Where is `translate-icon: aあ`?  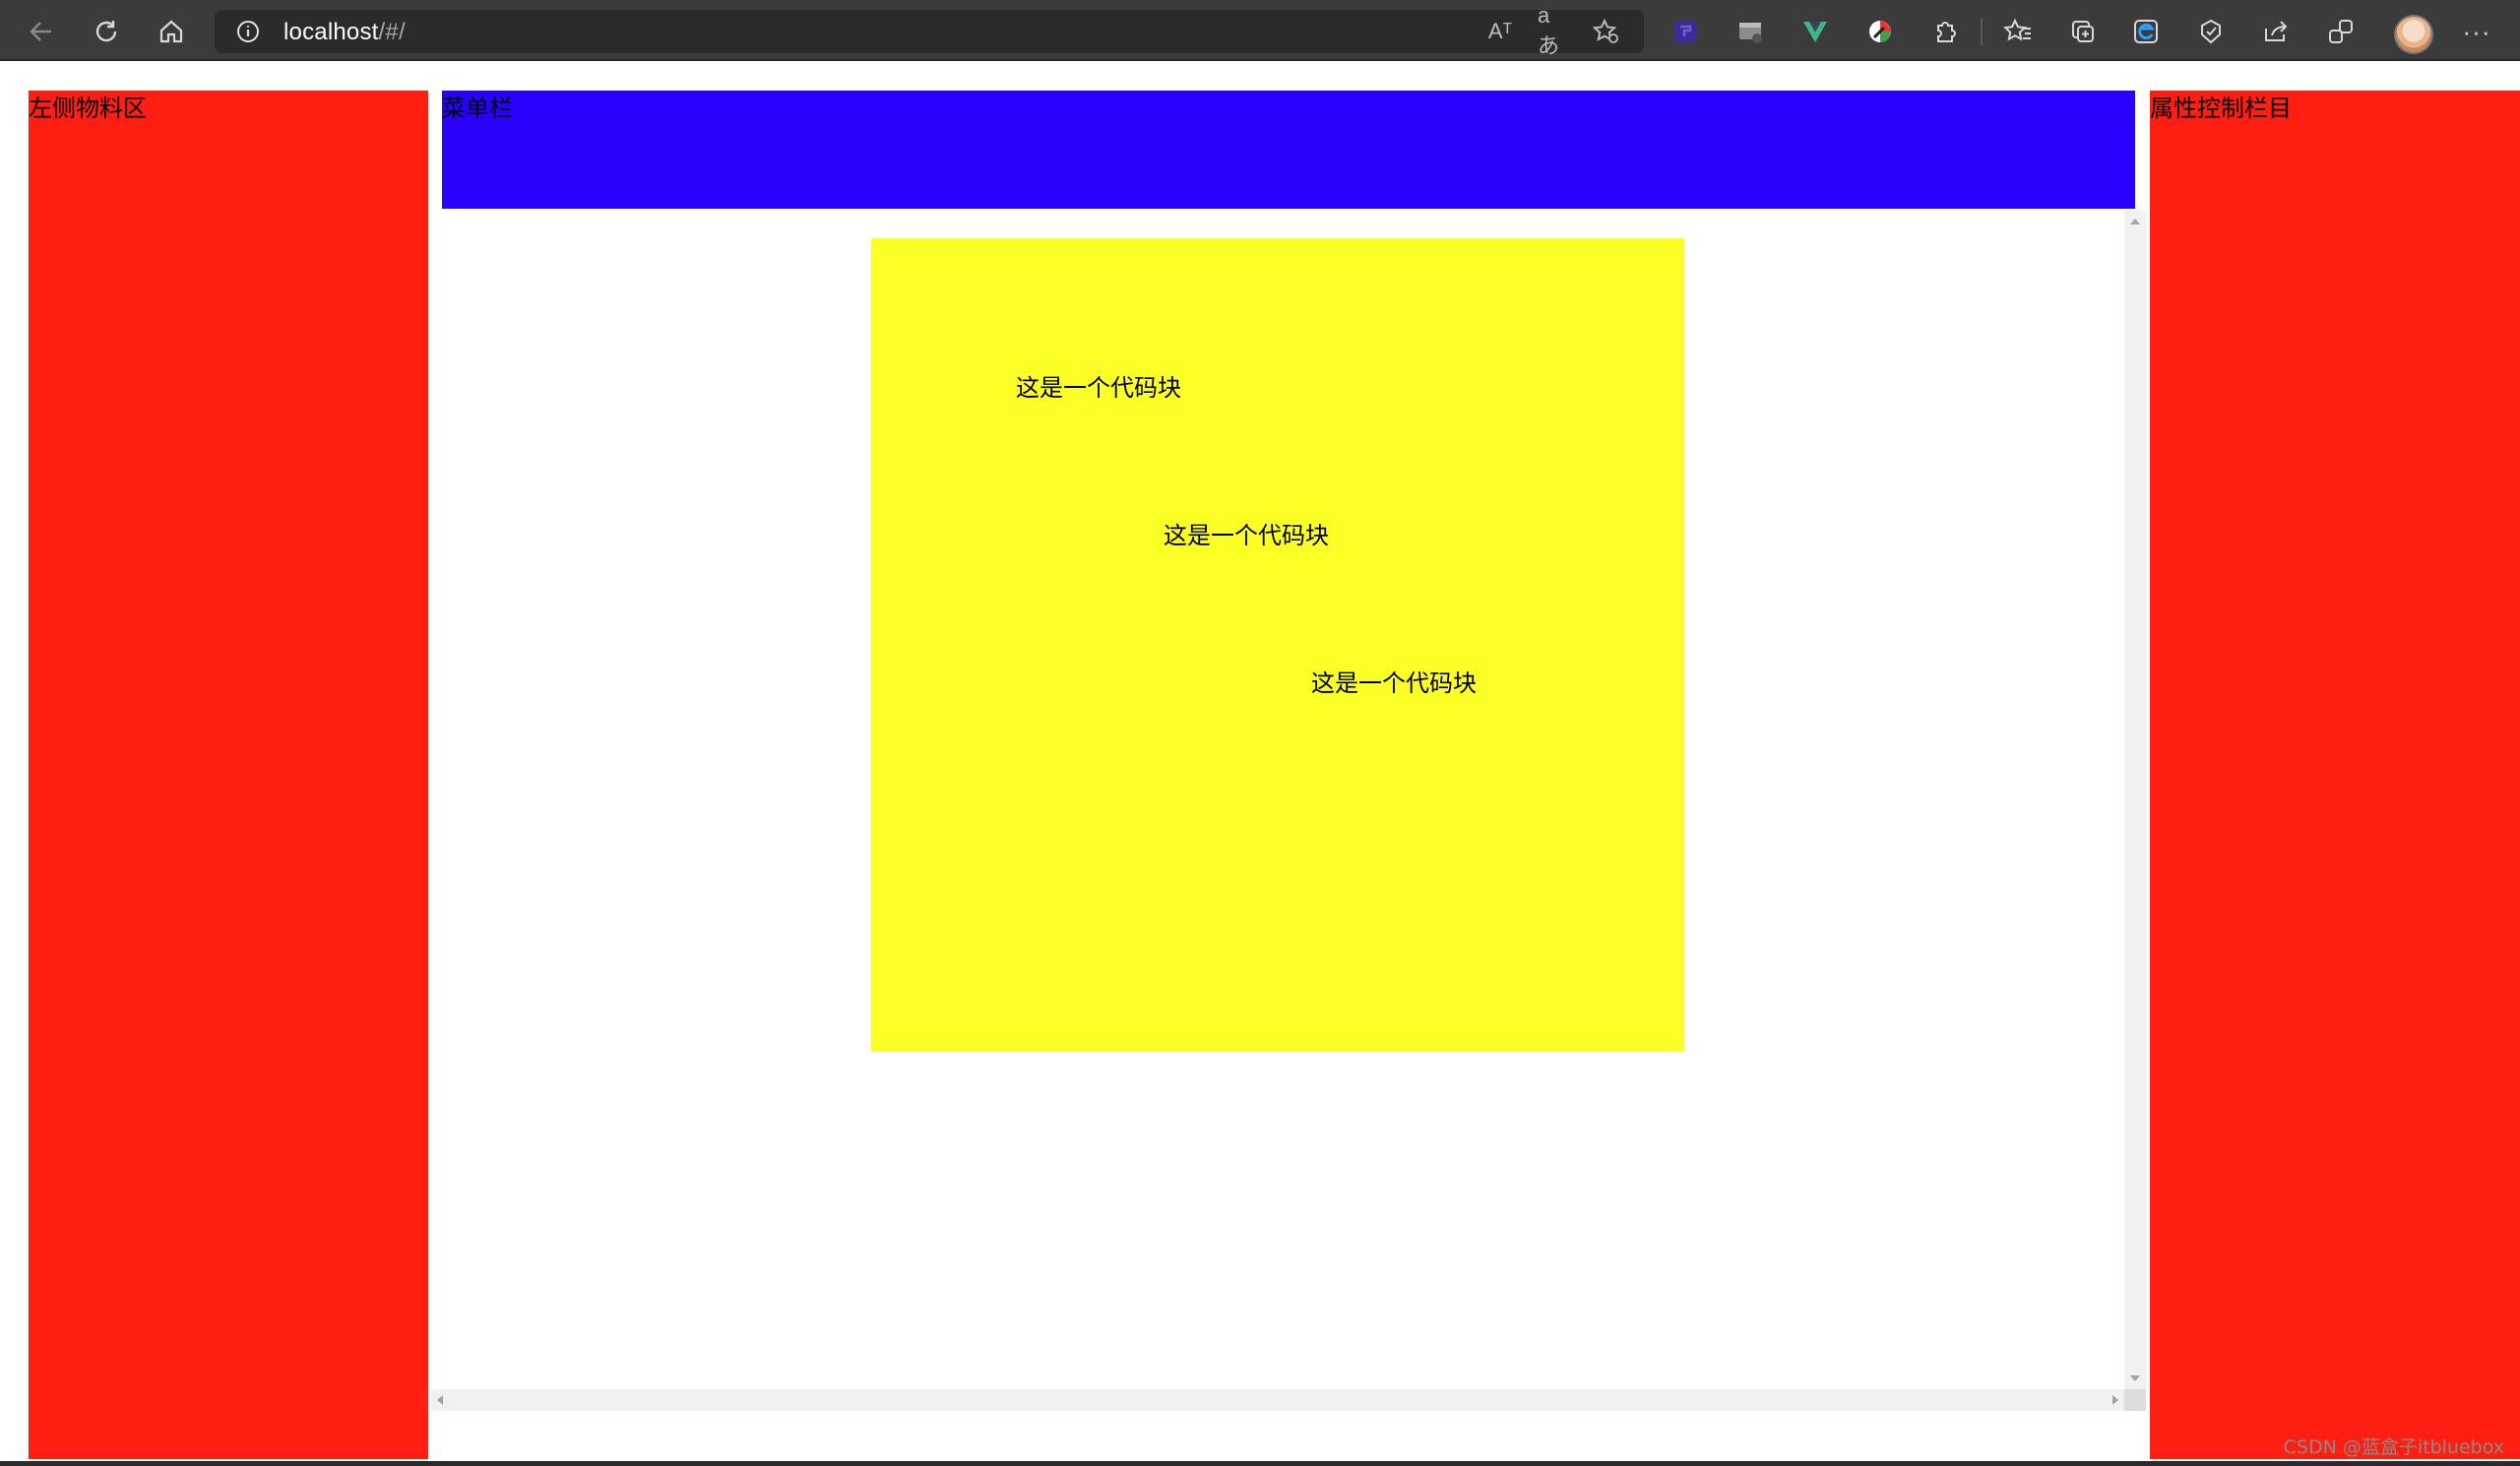
translate-icon: aあ is located at coordinates (1553, 31).